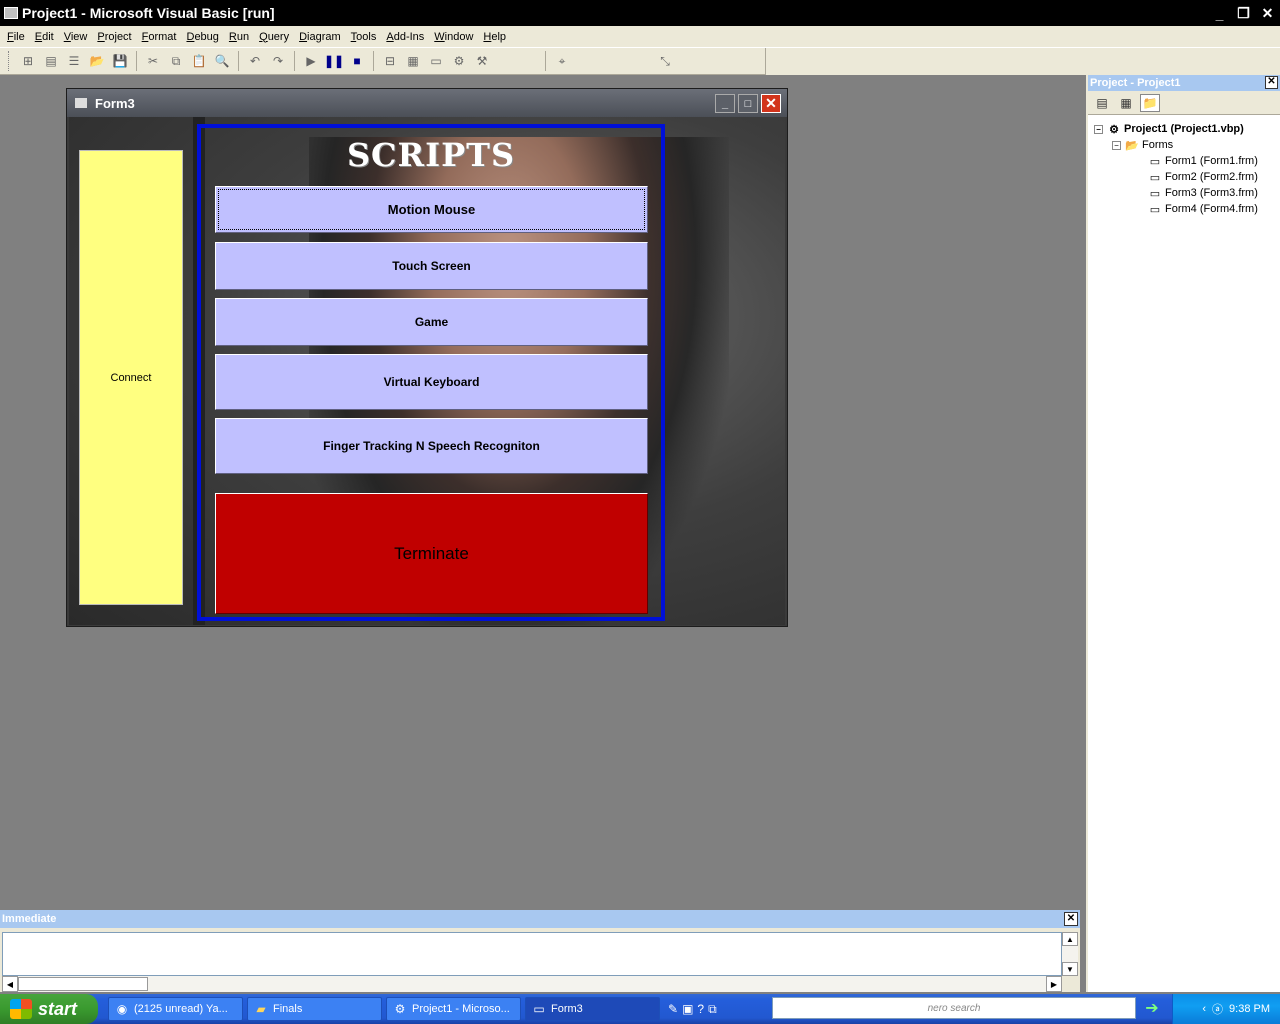 The height and width of the screenshot is (1024, 1280). I want to click on menu-query: Query, so click(274, 37).